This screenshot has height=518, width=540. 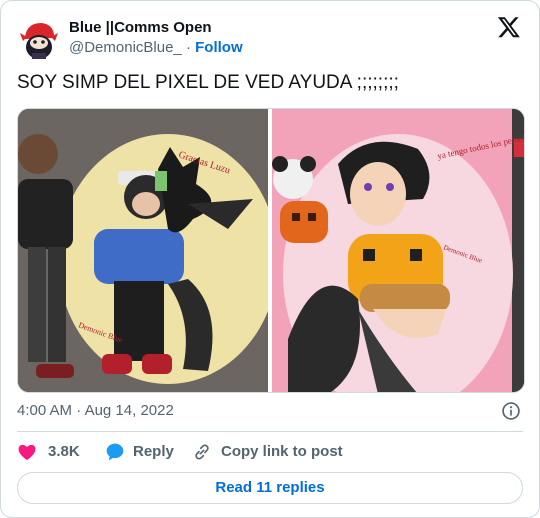 What do you see at coordinates (115, 452) in the screenshot?
I see `reply-bubble-icon` at bounding box center [115, 452].